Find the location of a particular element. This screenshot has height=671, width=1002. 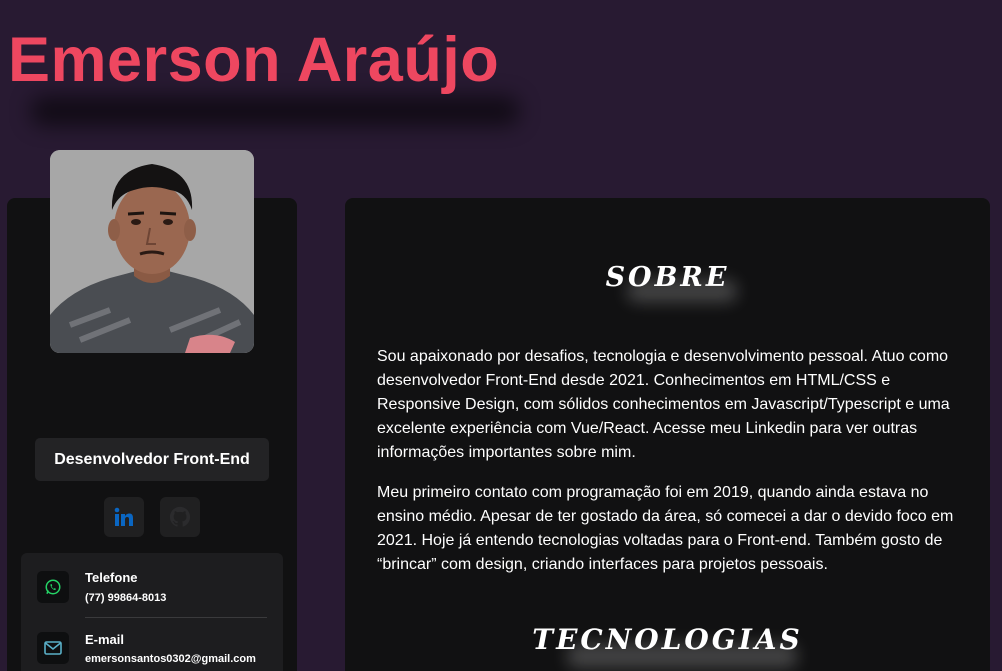

mail-icon is located at coordinates (53, 648).